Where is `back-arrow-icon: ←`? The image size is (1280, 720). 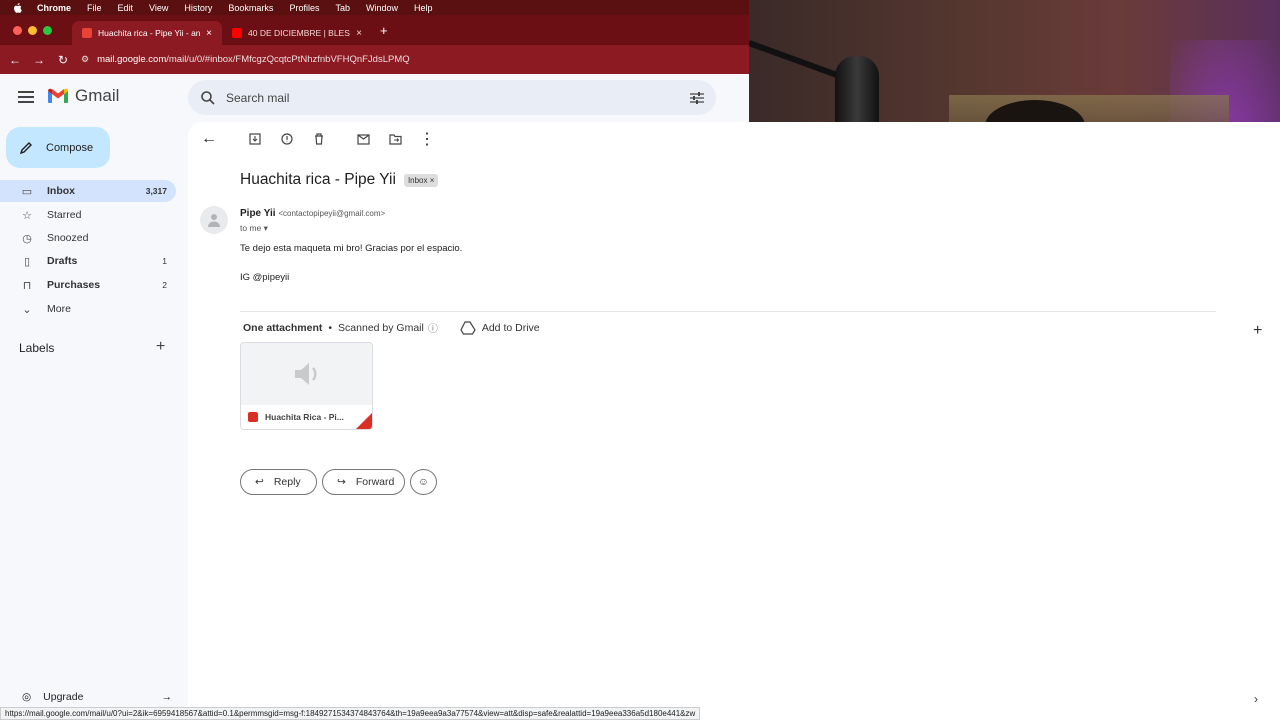 back-arrow-icon: ← is located at coordinates (15, 60).